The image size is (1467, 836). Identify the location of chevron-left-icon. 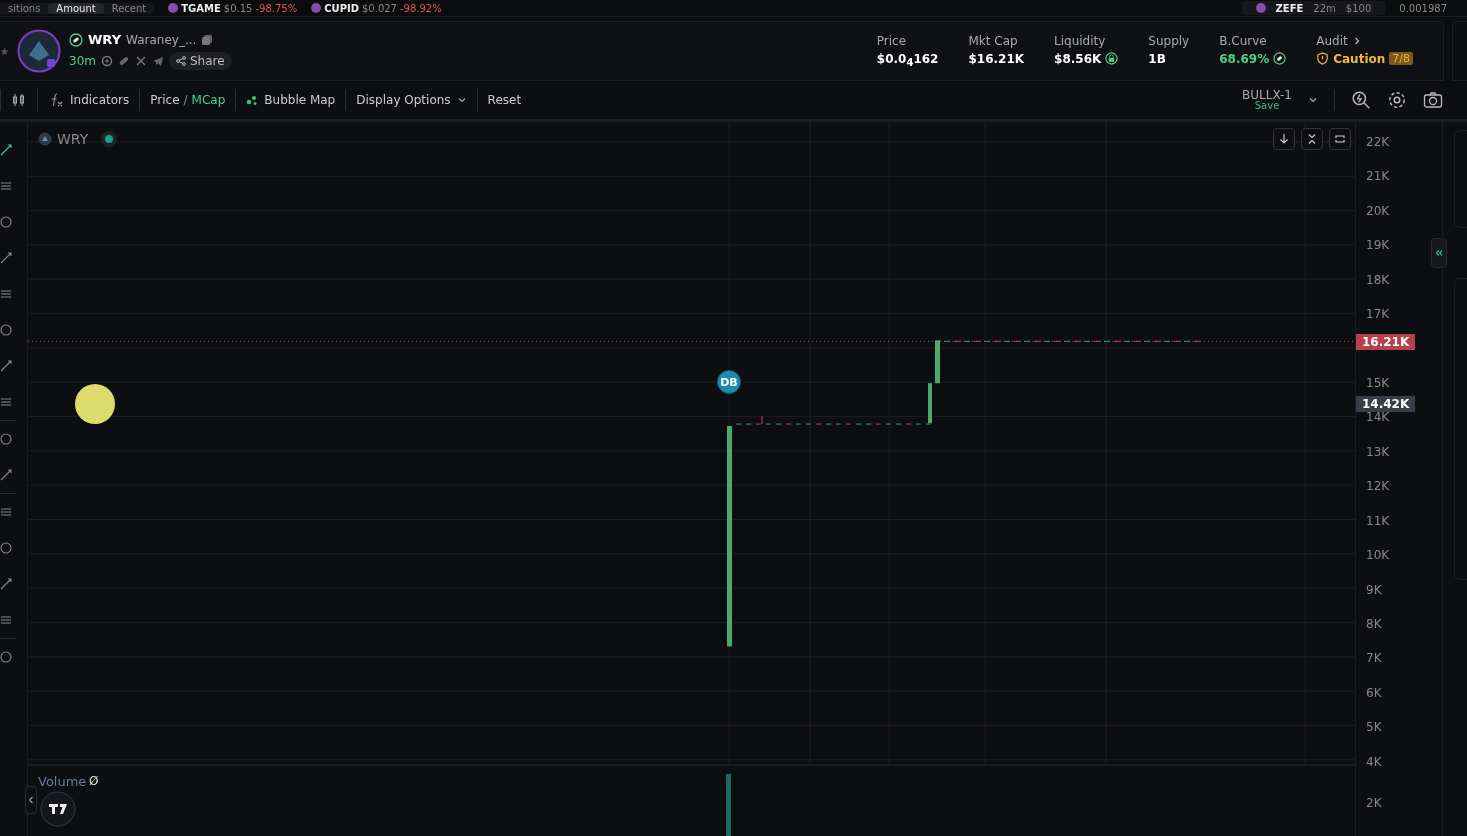
(31, 800).